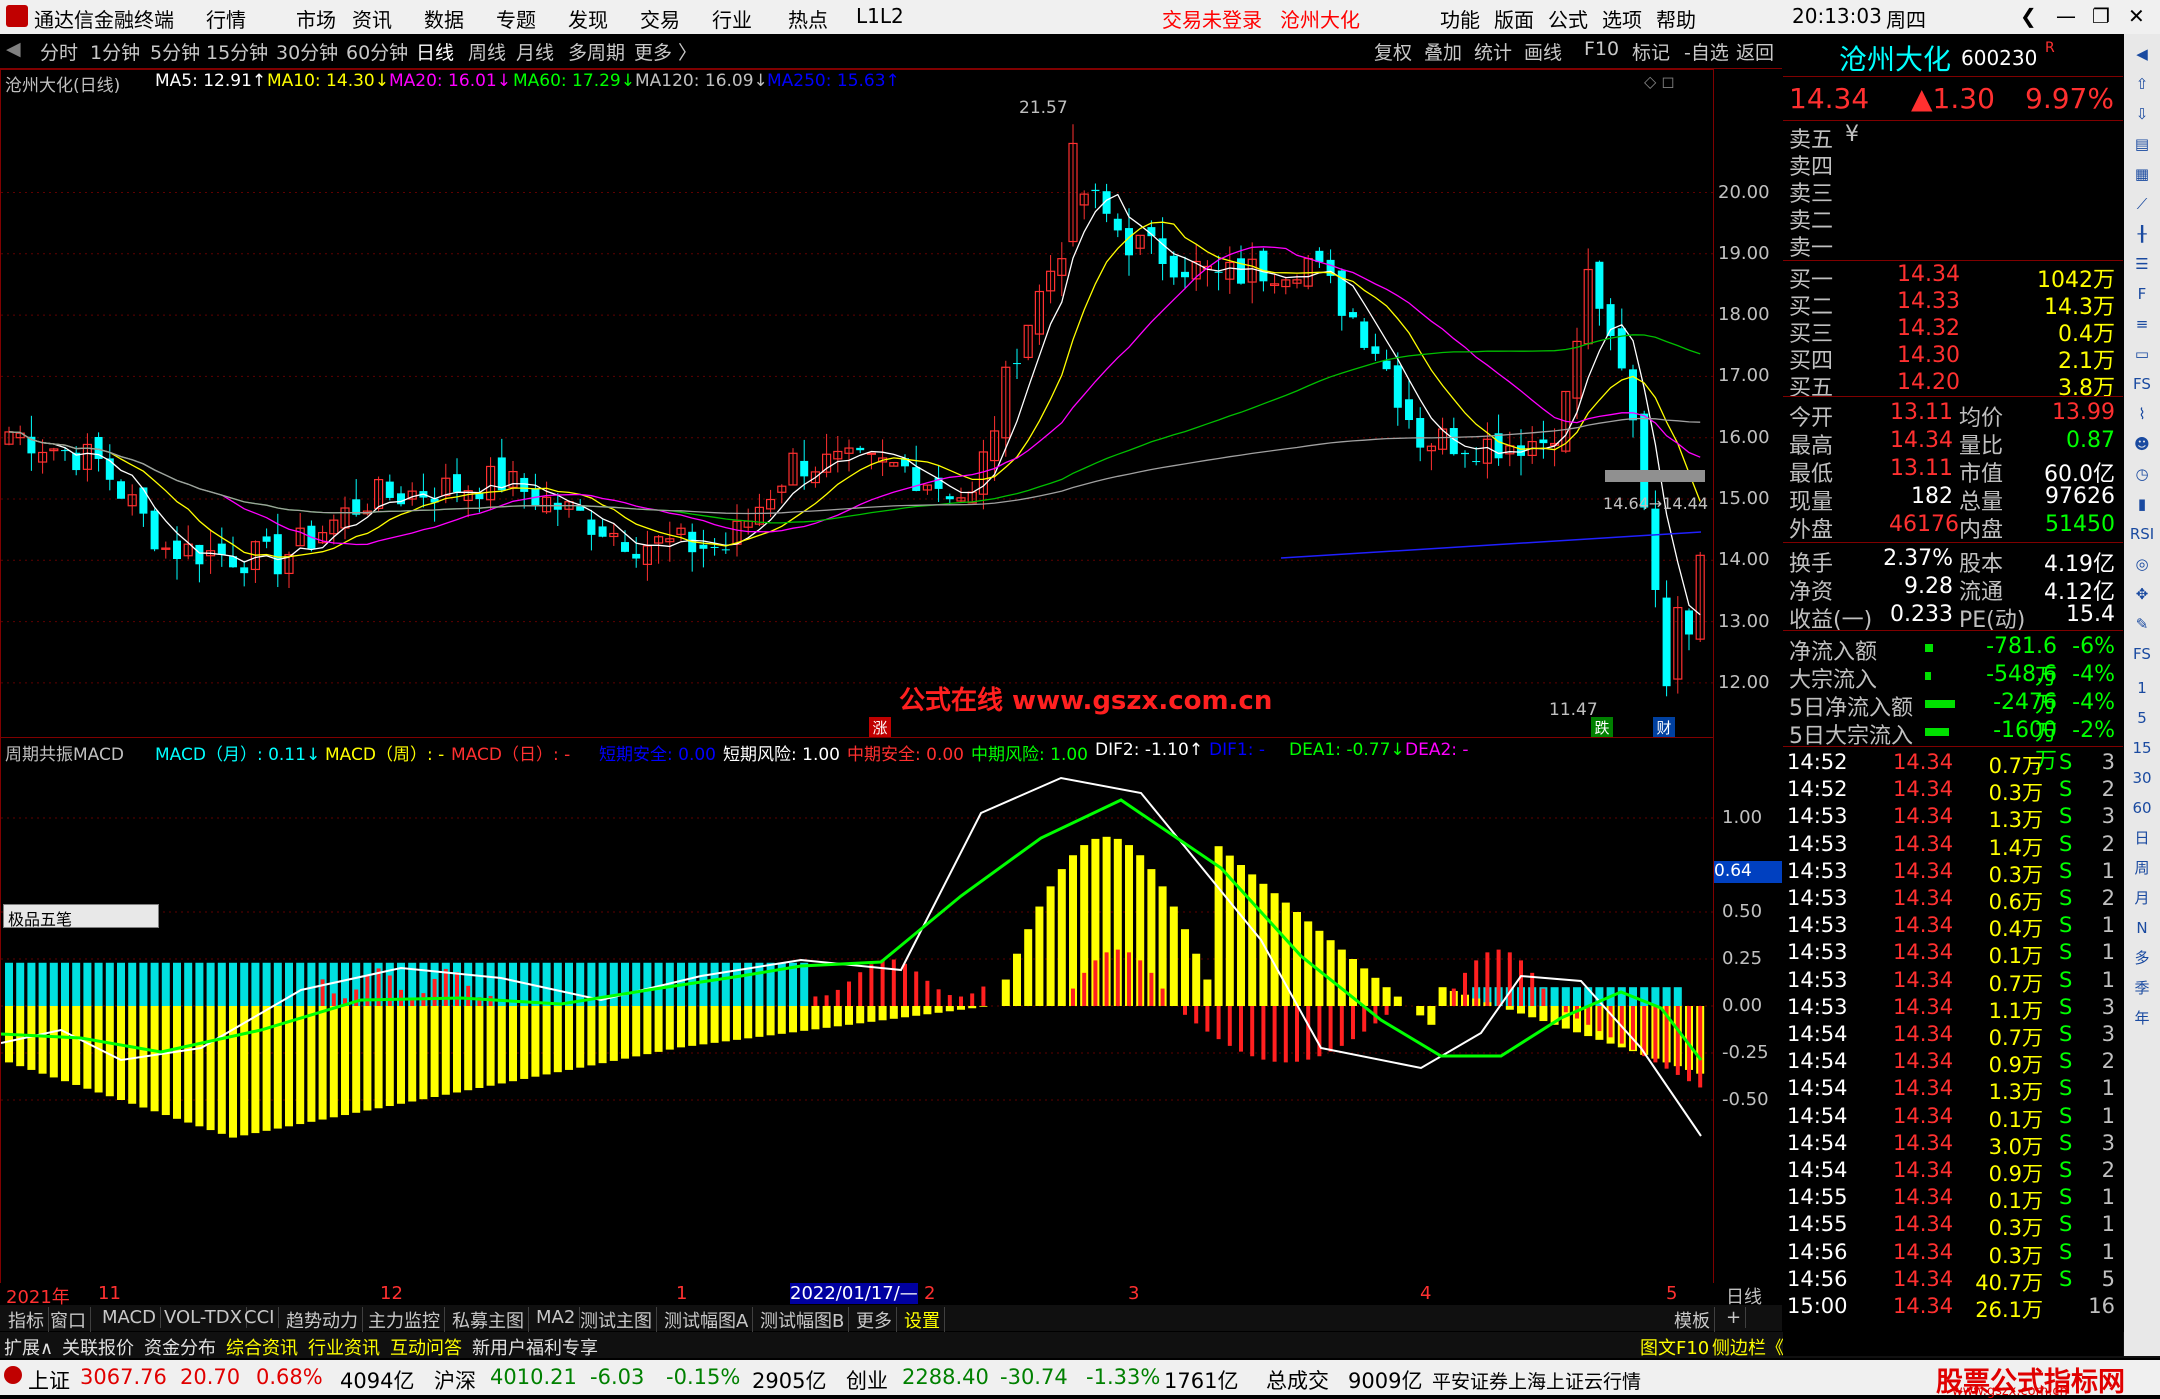 This screenshot has height=1399, width=2160. I want to click on news-icon: ▤, so click(2142, 144).